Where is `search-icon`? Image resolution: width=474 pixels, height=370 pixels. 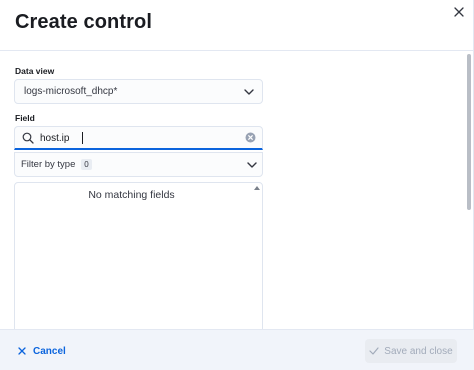
search-icon is located at coordinates (28, 138).